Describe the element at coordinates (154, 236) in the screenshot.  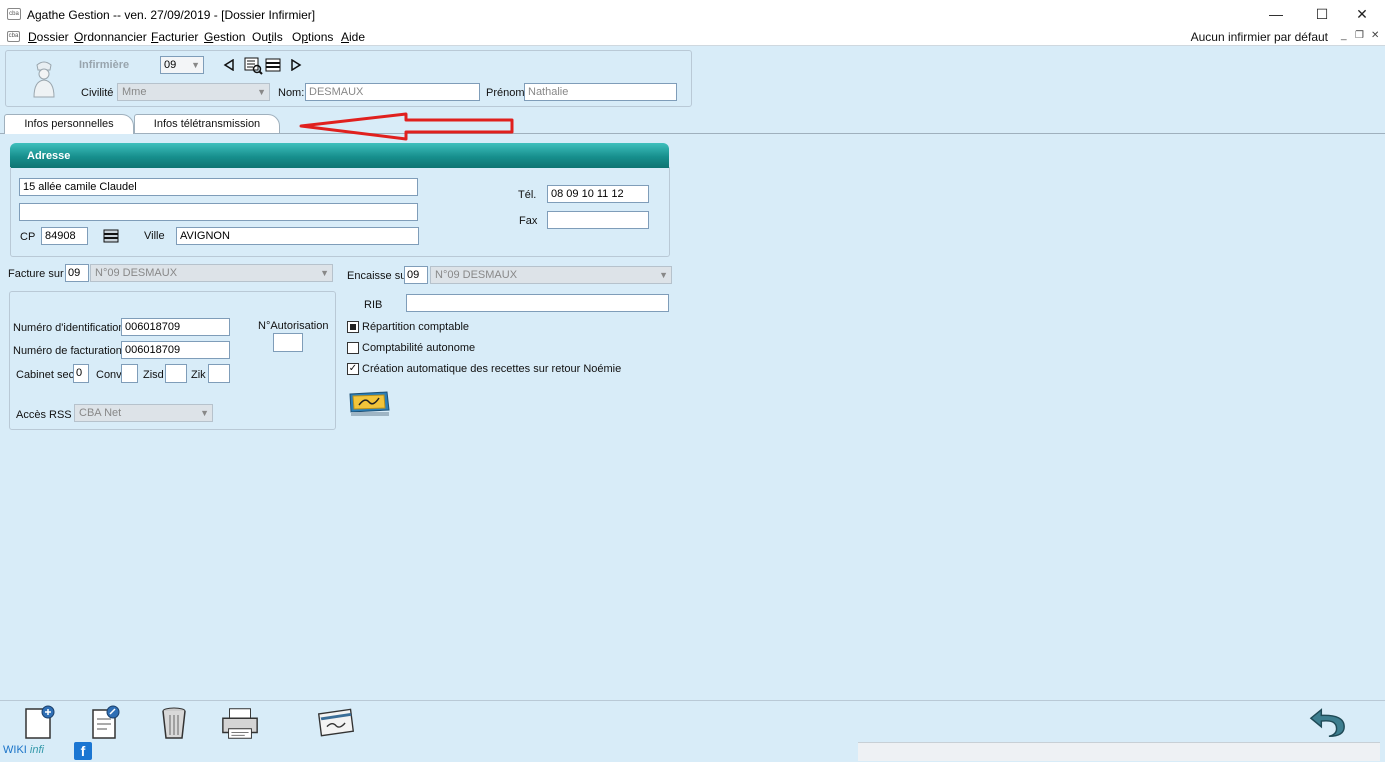
I see `ville-label: Ville` at that location.